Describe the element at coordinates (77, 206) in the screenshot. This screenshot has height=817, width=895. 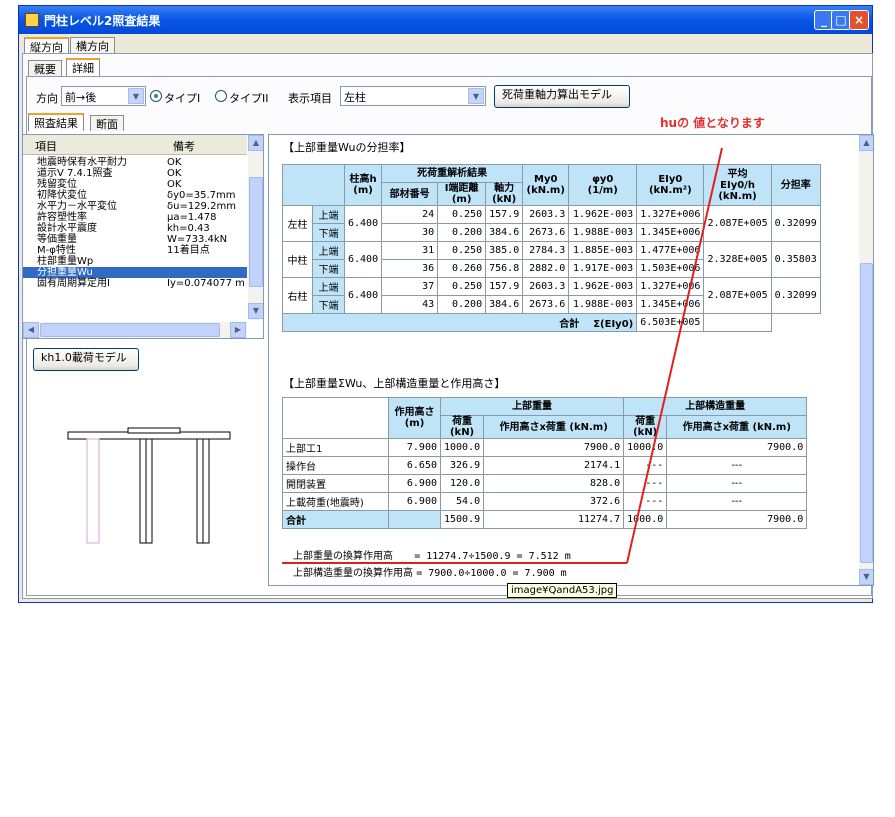
I see `list-item-label: 水平力－水平変位` at that location.